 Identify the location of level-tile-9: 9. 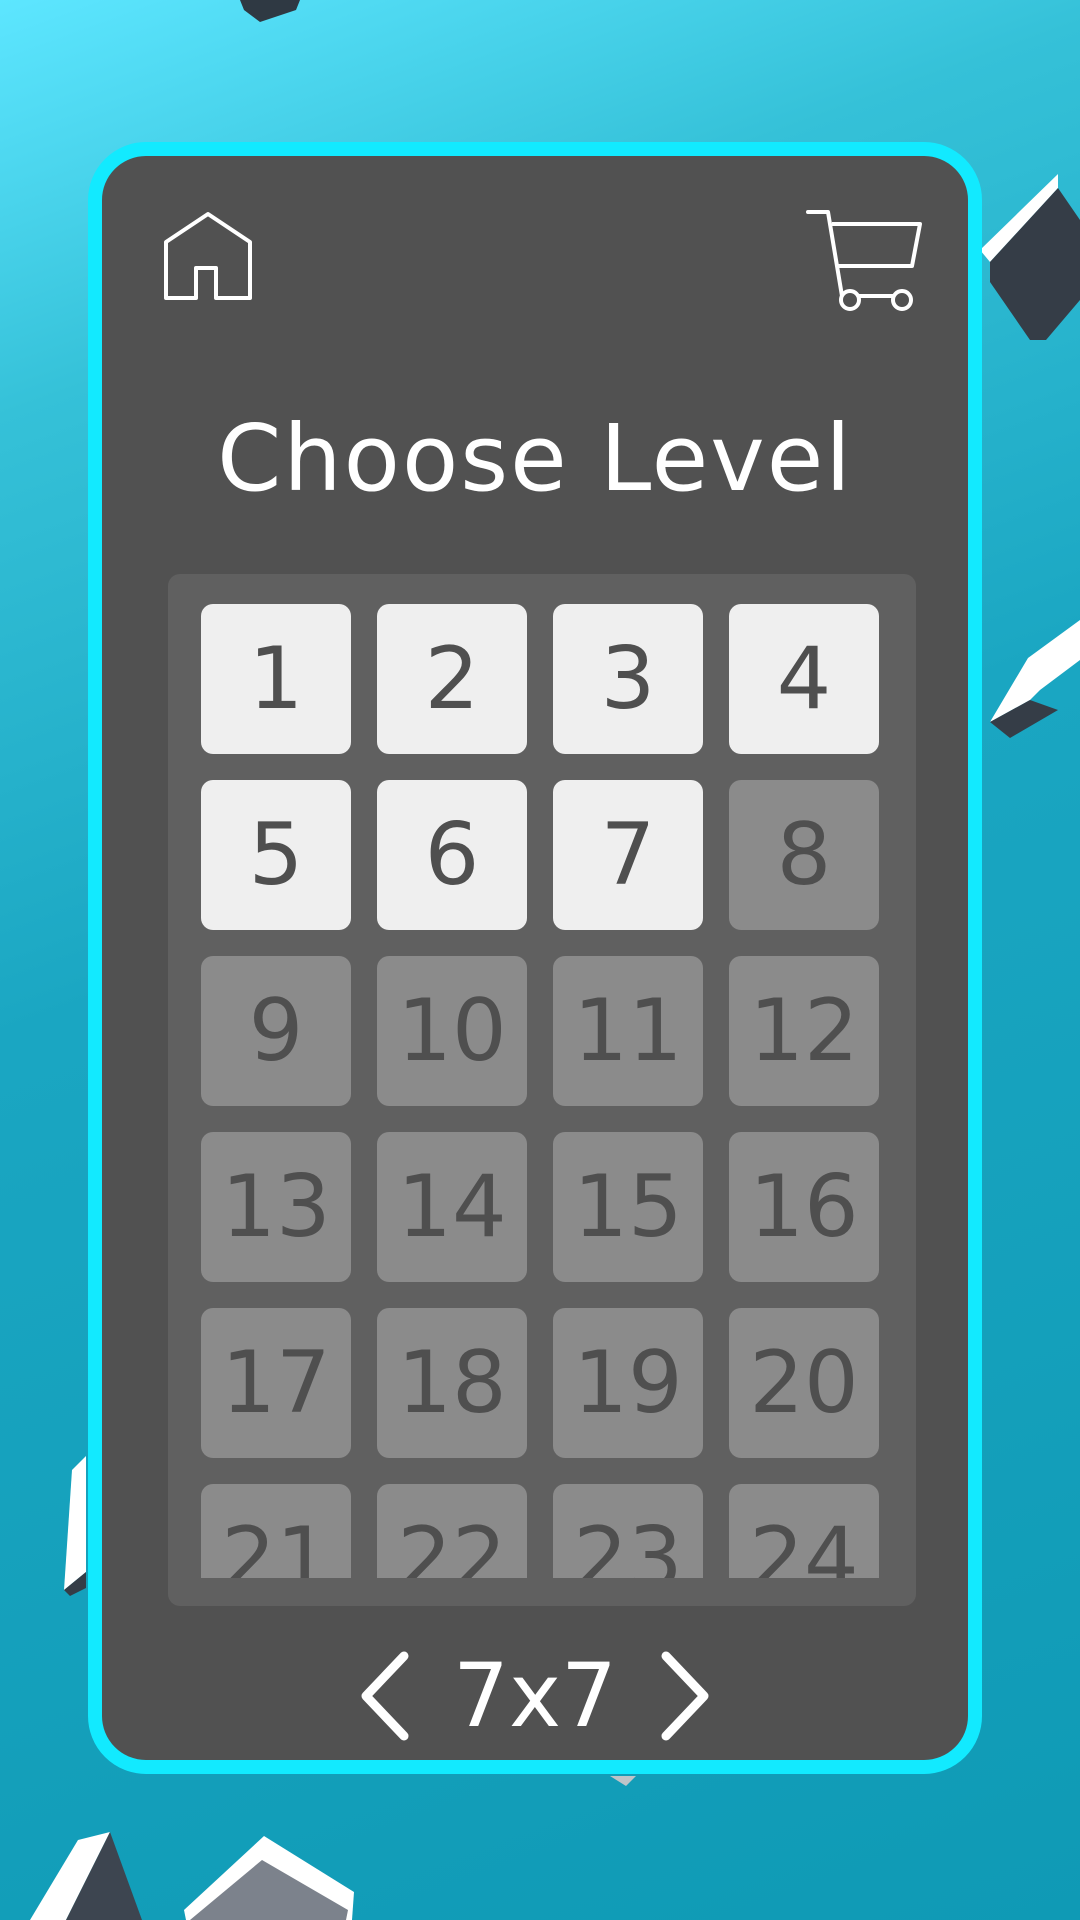
(276, 1031).